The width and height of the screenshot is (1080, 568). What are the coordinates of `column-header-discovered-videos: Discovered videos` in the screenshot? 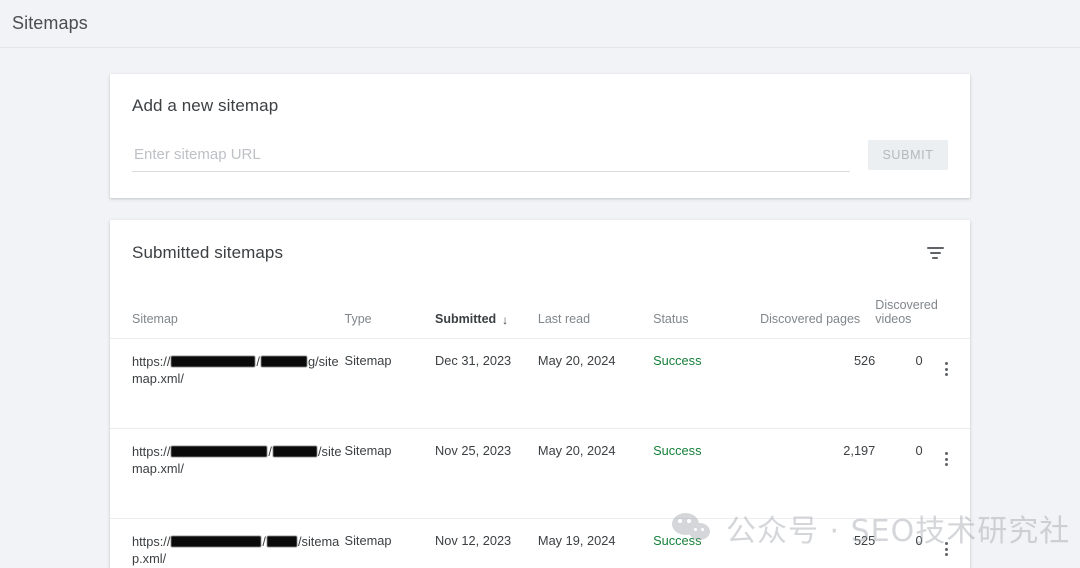 It's located at (922, 313).